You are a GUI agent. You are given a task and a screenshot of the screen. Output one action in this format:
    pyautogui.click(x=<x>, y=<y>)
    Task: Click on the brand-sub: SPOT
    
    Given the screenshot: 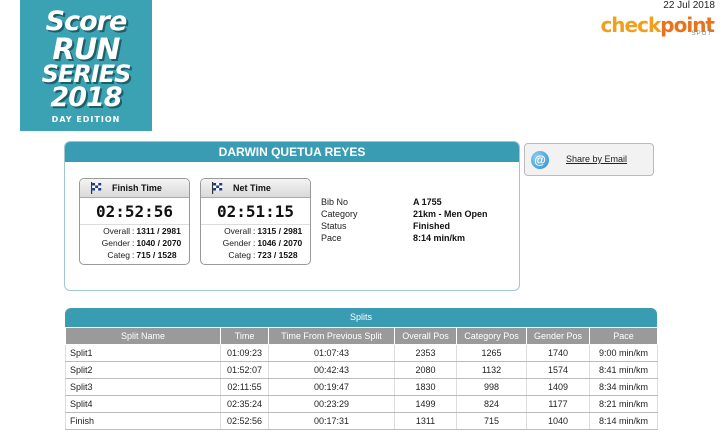 What is the action you would take?
    pyautogui.click(x=701, y=34)
    